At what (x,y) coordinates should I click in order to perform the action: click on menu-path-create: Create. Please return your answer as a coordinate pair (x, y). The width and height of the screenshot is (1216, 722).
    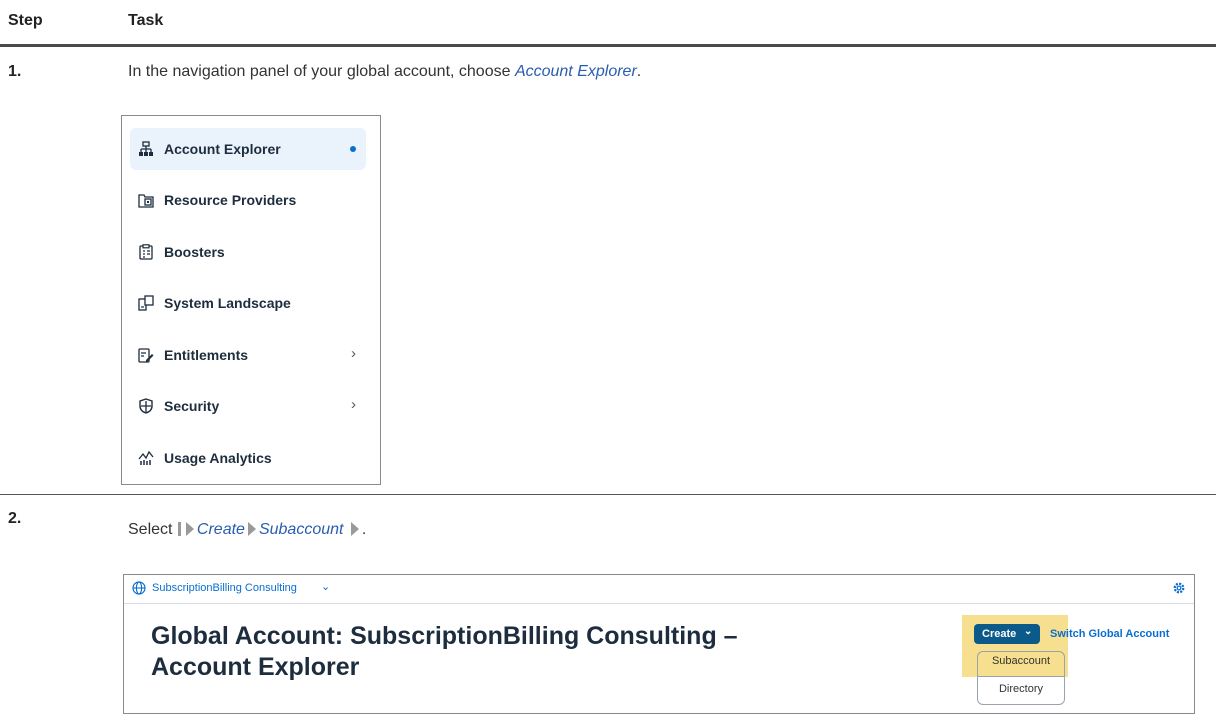
    Looking at the image, I should click on (220, 529).